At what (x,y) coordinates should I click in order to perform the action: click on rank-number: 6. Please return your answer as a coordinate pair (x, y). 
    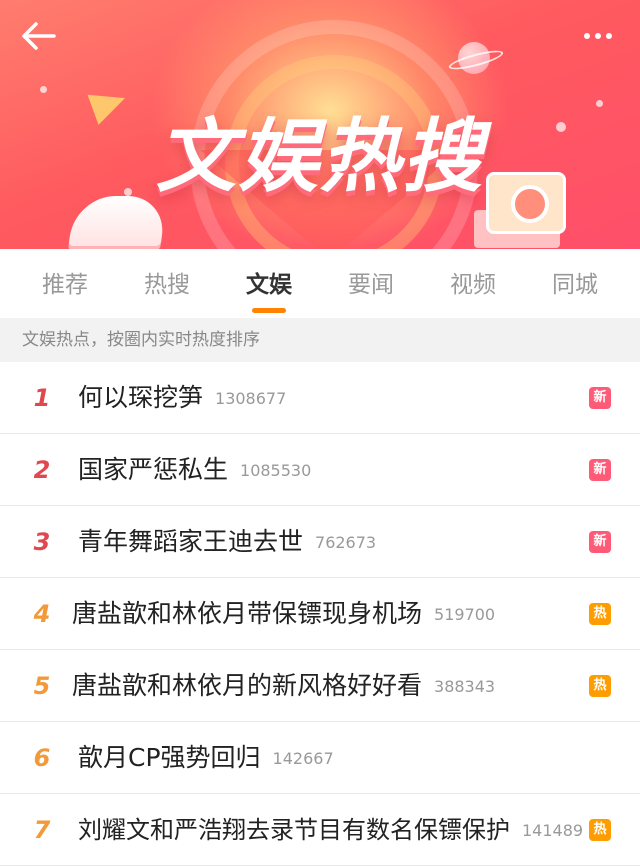
    Looking at the image, I should click on (42, 758).